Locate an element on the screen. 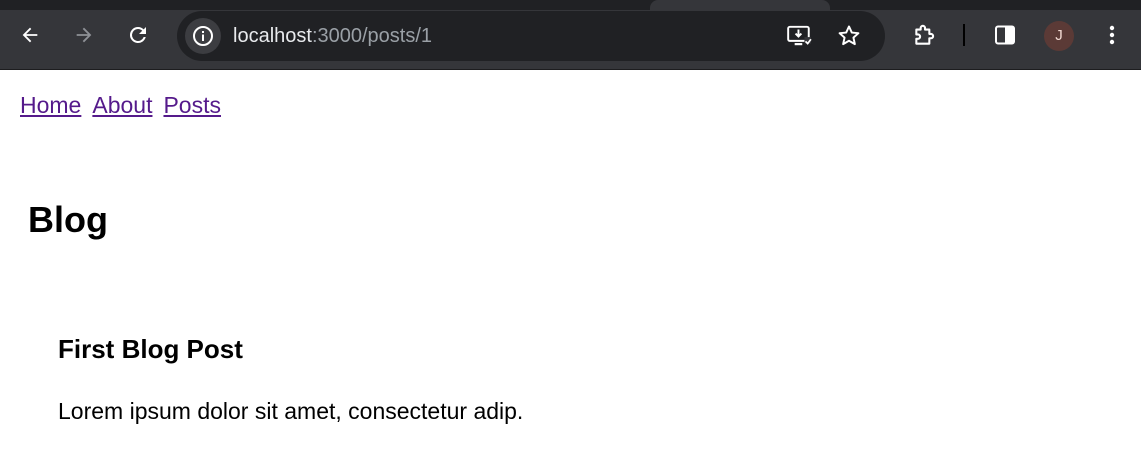 This screenshot has width=1141, height=462. active-tab-edge is located at coordinates (740, 5).